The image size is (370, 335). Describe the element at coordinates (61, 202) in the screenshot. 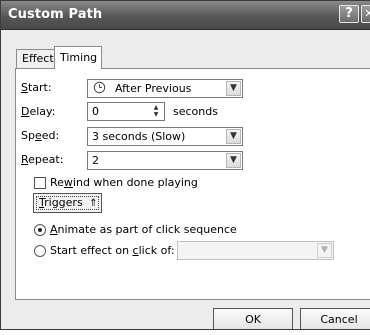

I see `triggers-label: Triggers` at that location.